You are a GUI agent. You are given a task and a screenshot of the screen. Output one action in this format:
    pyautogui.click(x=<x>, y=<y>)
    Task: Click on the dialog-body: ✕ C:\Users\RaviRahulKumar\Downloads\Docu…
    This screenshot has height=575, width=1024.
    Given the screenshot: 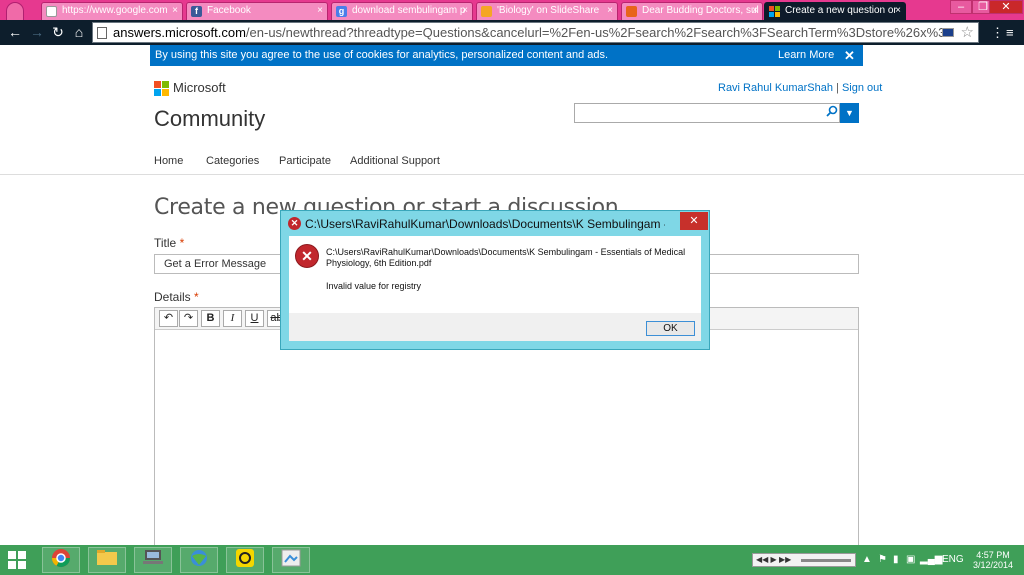 What is the action you would take?
    pyautogui.click(x=495, y=274)
    